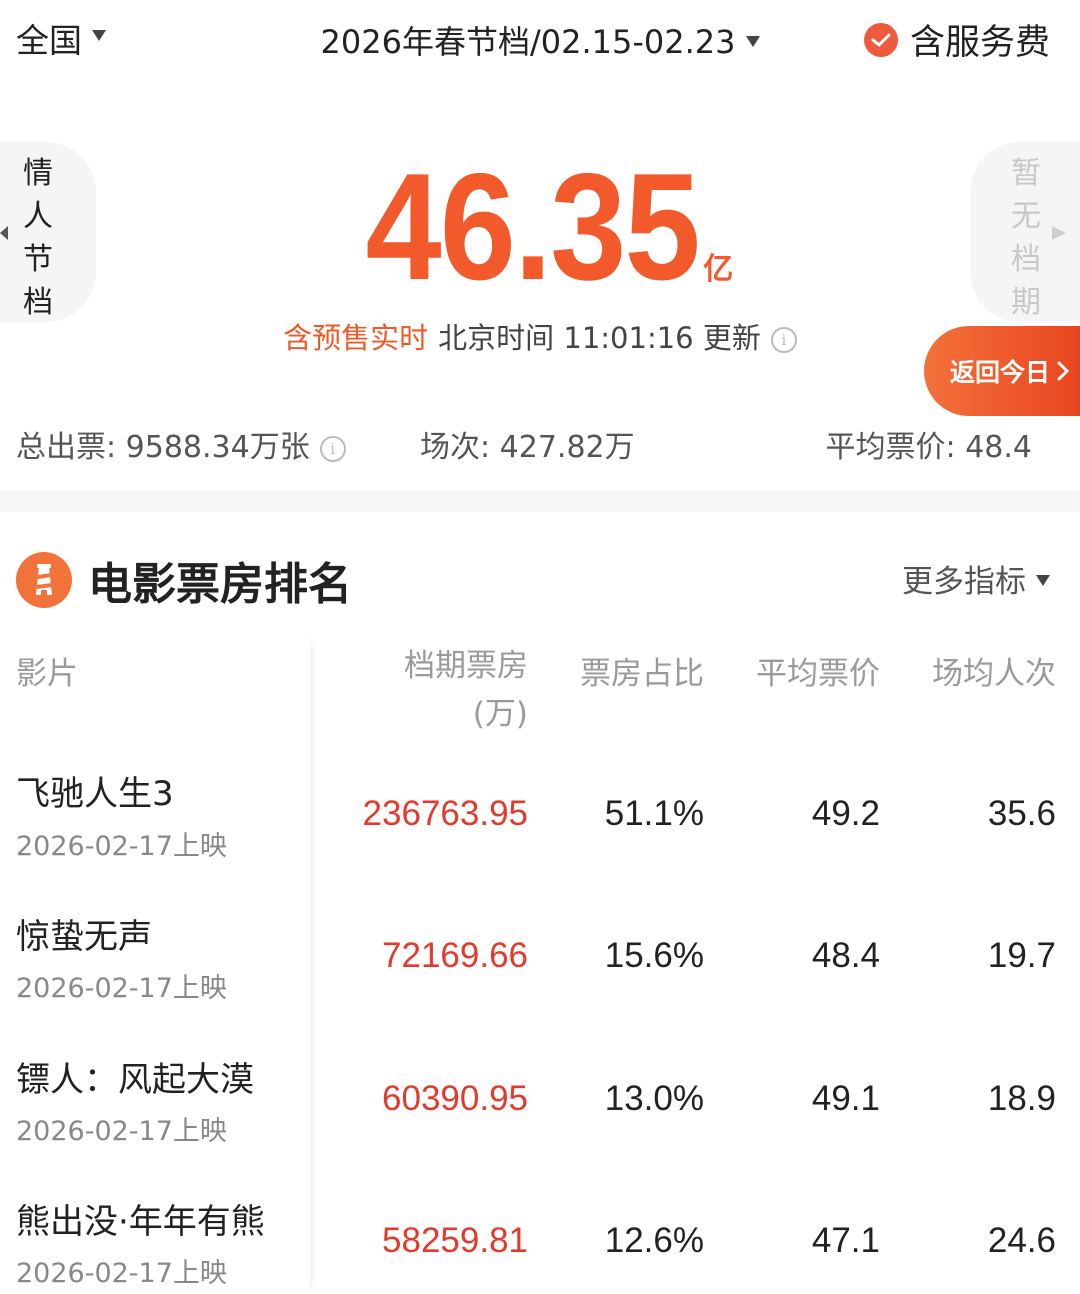 This screenshot has width=1080, height=1294. What do you see at coordinates (718, 269) in the screenshot?
I see `total-box-office-unit: 亿` at bounding box center [718, 269].